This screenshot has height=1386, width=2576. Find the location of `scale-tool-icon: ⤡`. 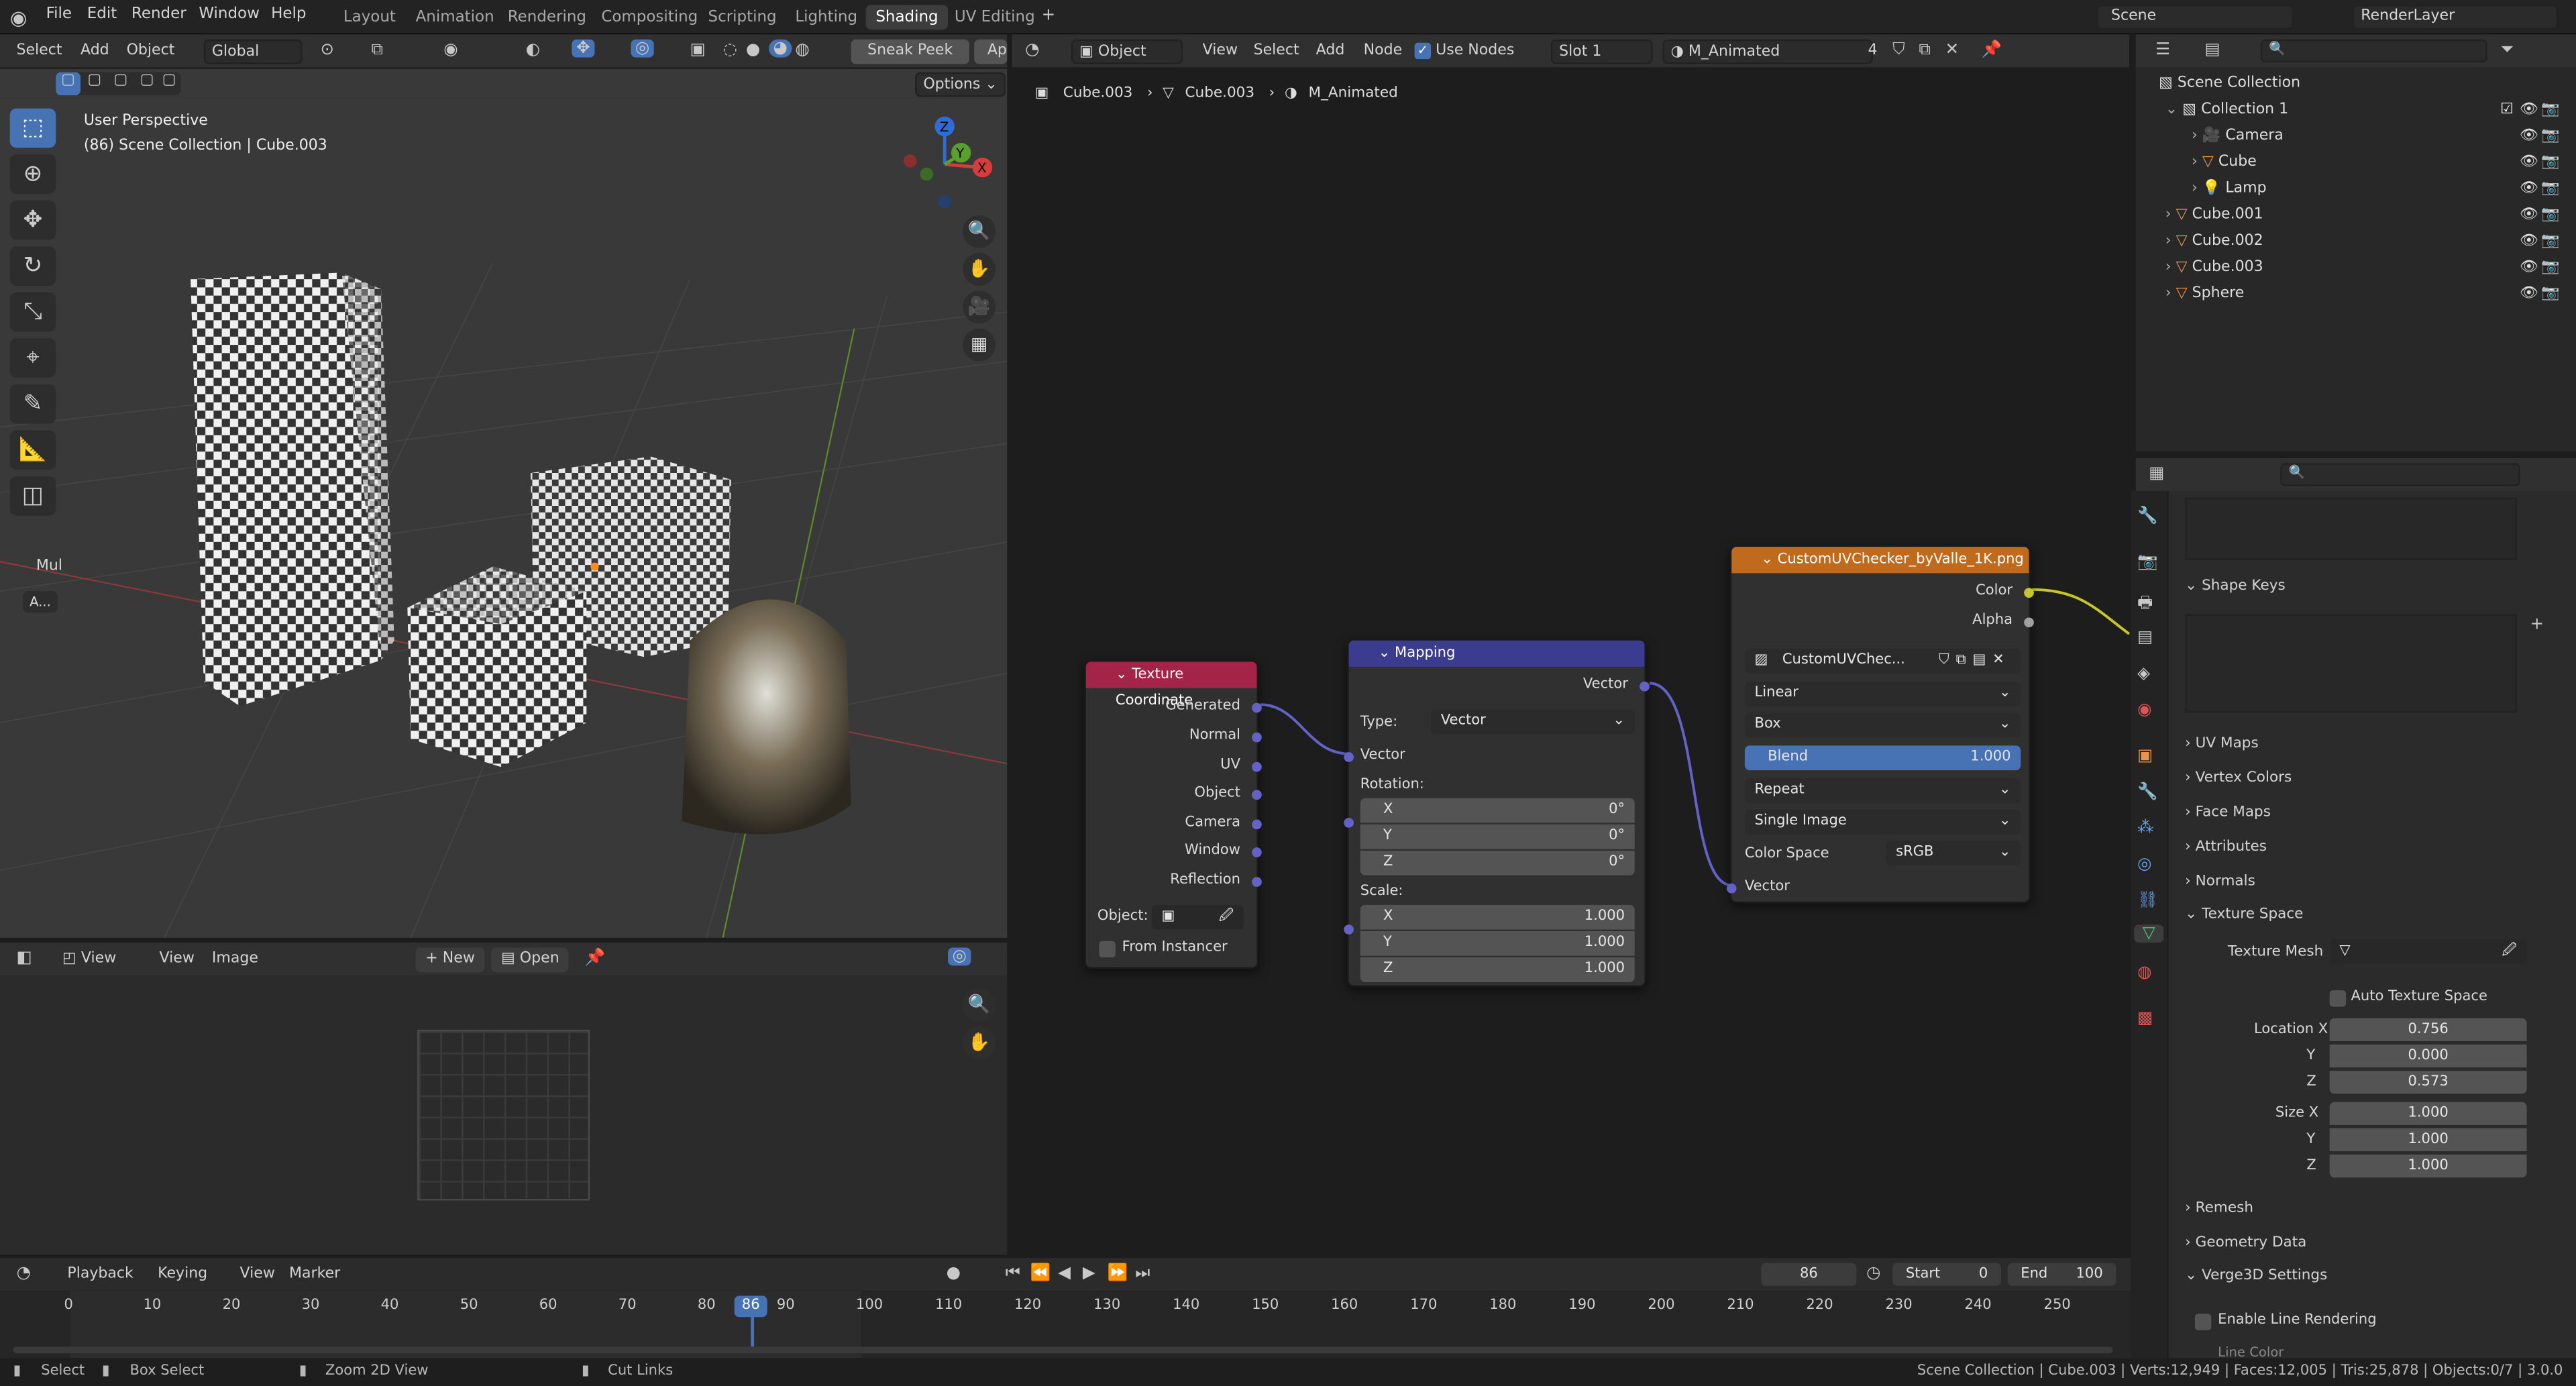

scale-tool-icon: ⤡ is located at coordinates (32, 312).